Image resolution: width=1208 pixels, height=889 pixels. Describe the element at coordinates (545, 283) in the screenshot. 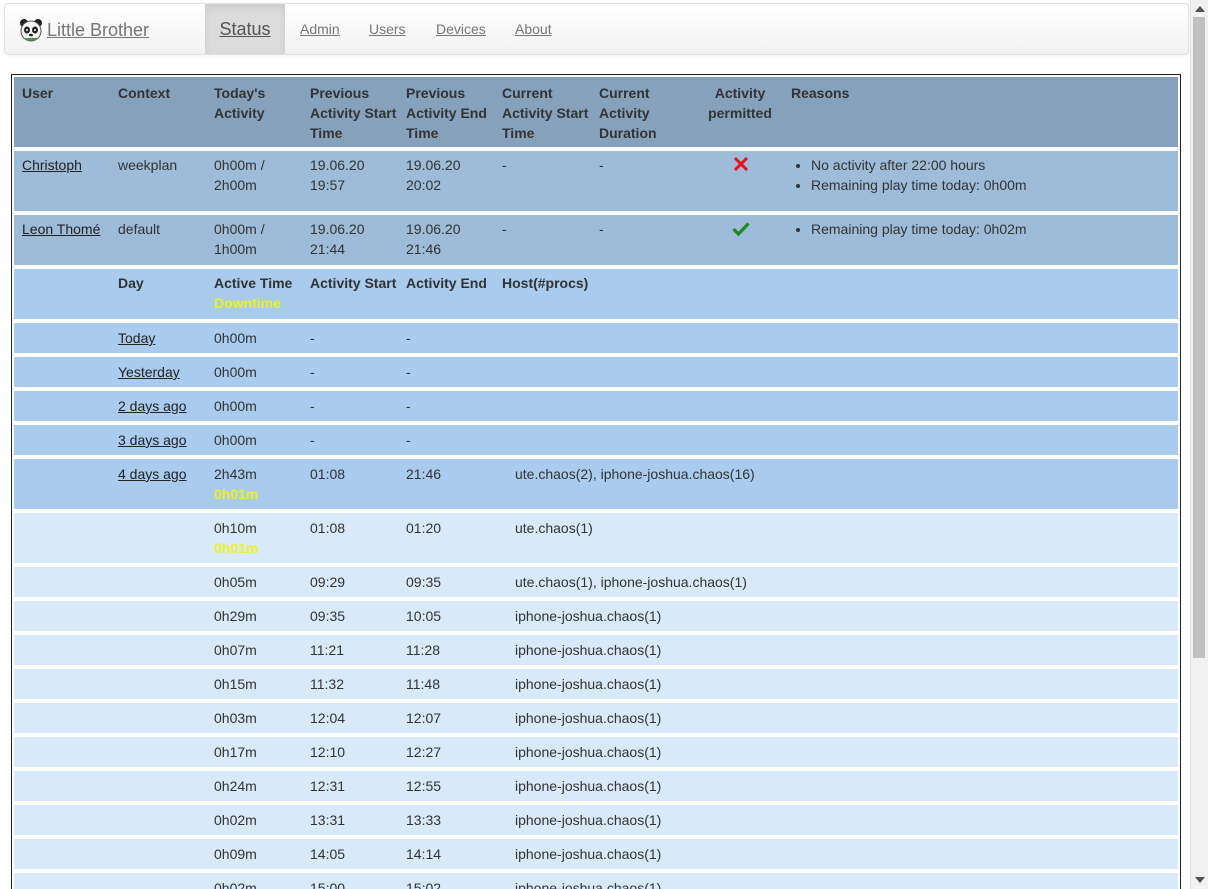

I see `history-header-host: Host(#procs)` at that location.